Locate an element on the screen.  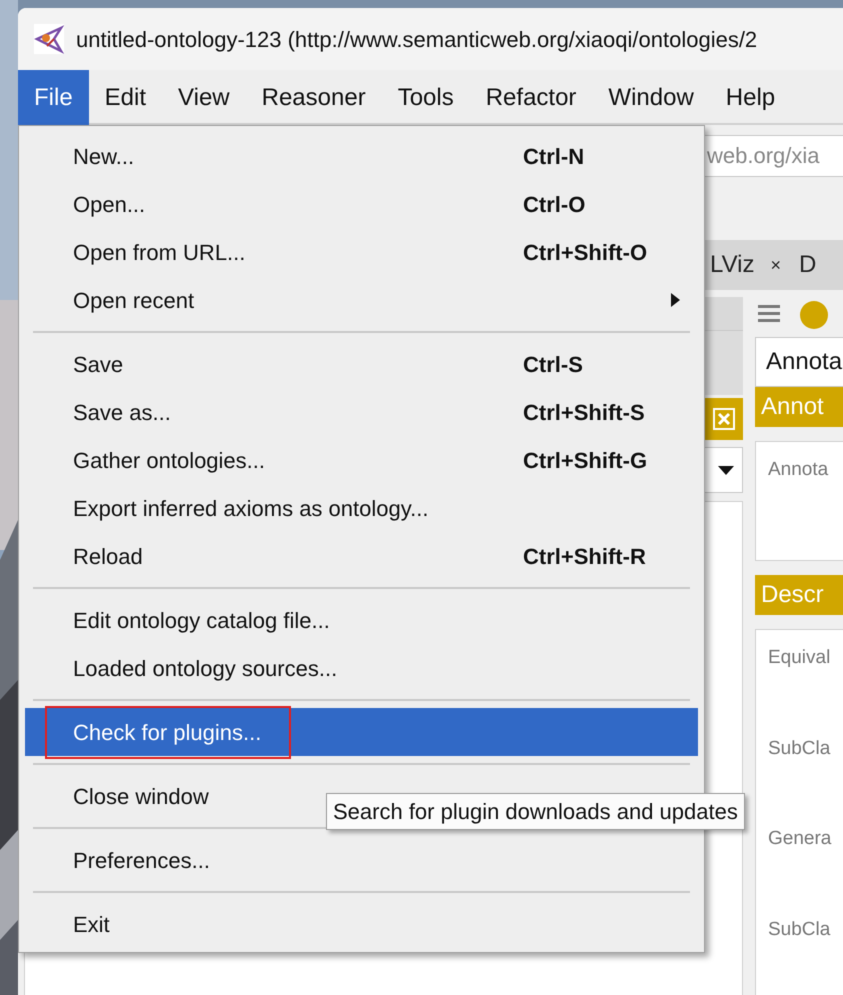
shortcut-label: Ctrl+Shift-R is located at coordinates (584, 556).